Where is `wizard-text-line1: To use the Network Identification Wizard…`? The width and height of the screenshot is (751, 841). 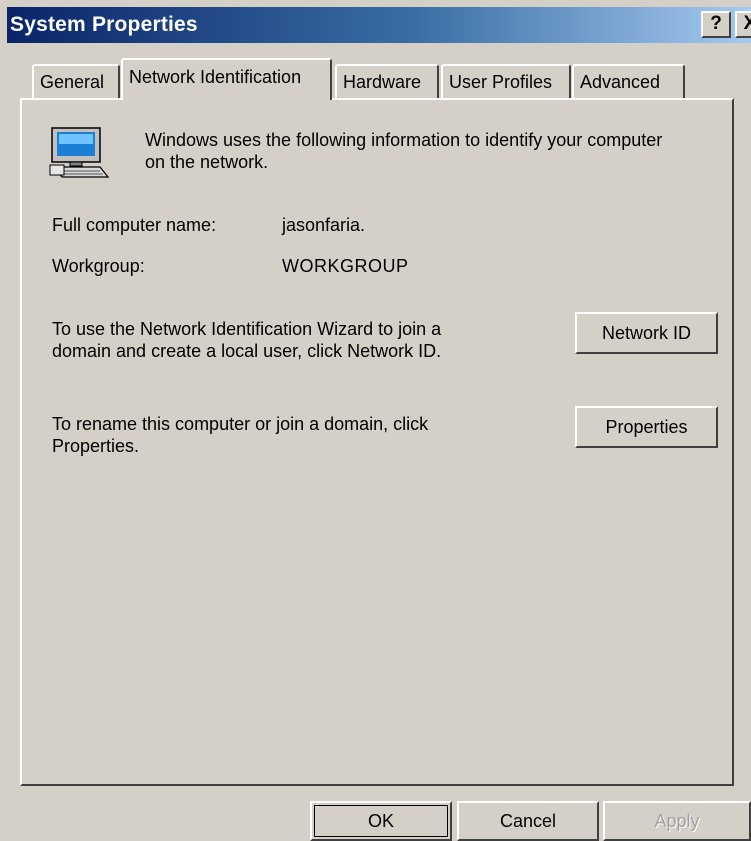 wizard-text-line1: To use the Network Identification Wizard… is located at coordinates (247, 329).